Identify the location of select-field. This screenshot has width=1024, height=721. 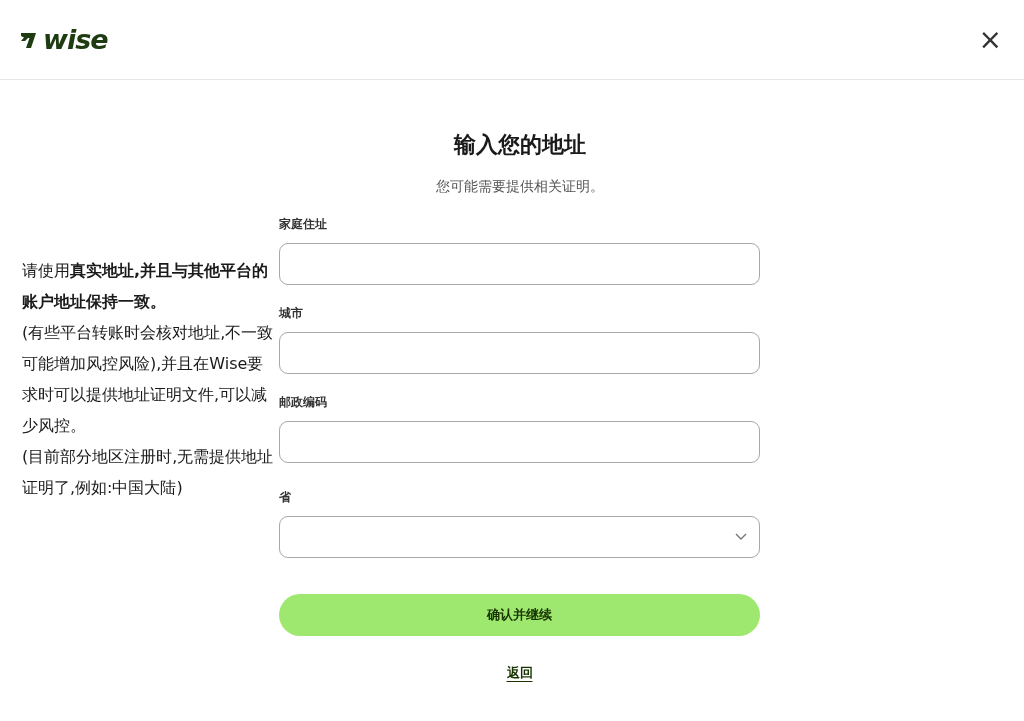
(519, 537).